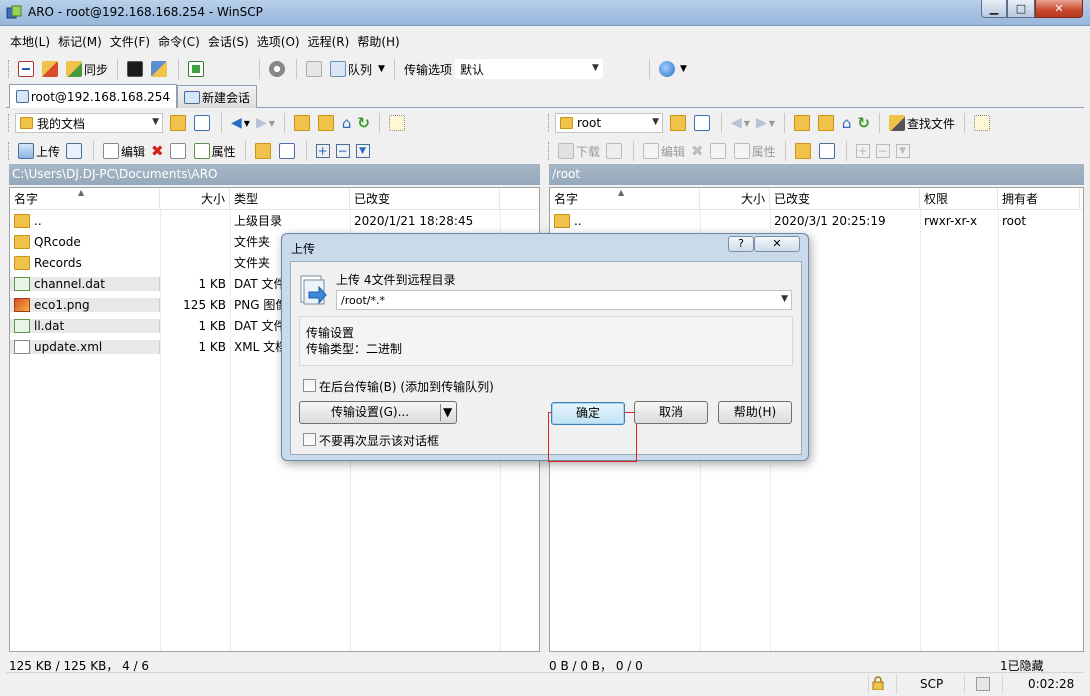 The height and width of the screenshot is (696, 1090). What do you see at coordinates (378, 412) in the screenshot?
I see `transfer-settings-button: 传输设置(G)... ▼` at bounding box center [378, 412].